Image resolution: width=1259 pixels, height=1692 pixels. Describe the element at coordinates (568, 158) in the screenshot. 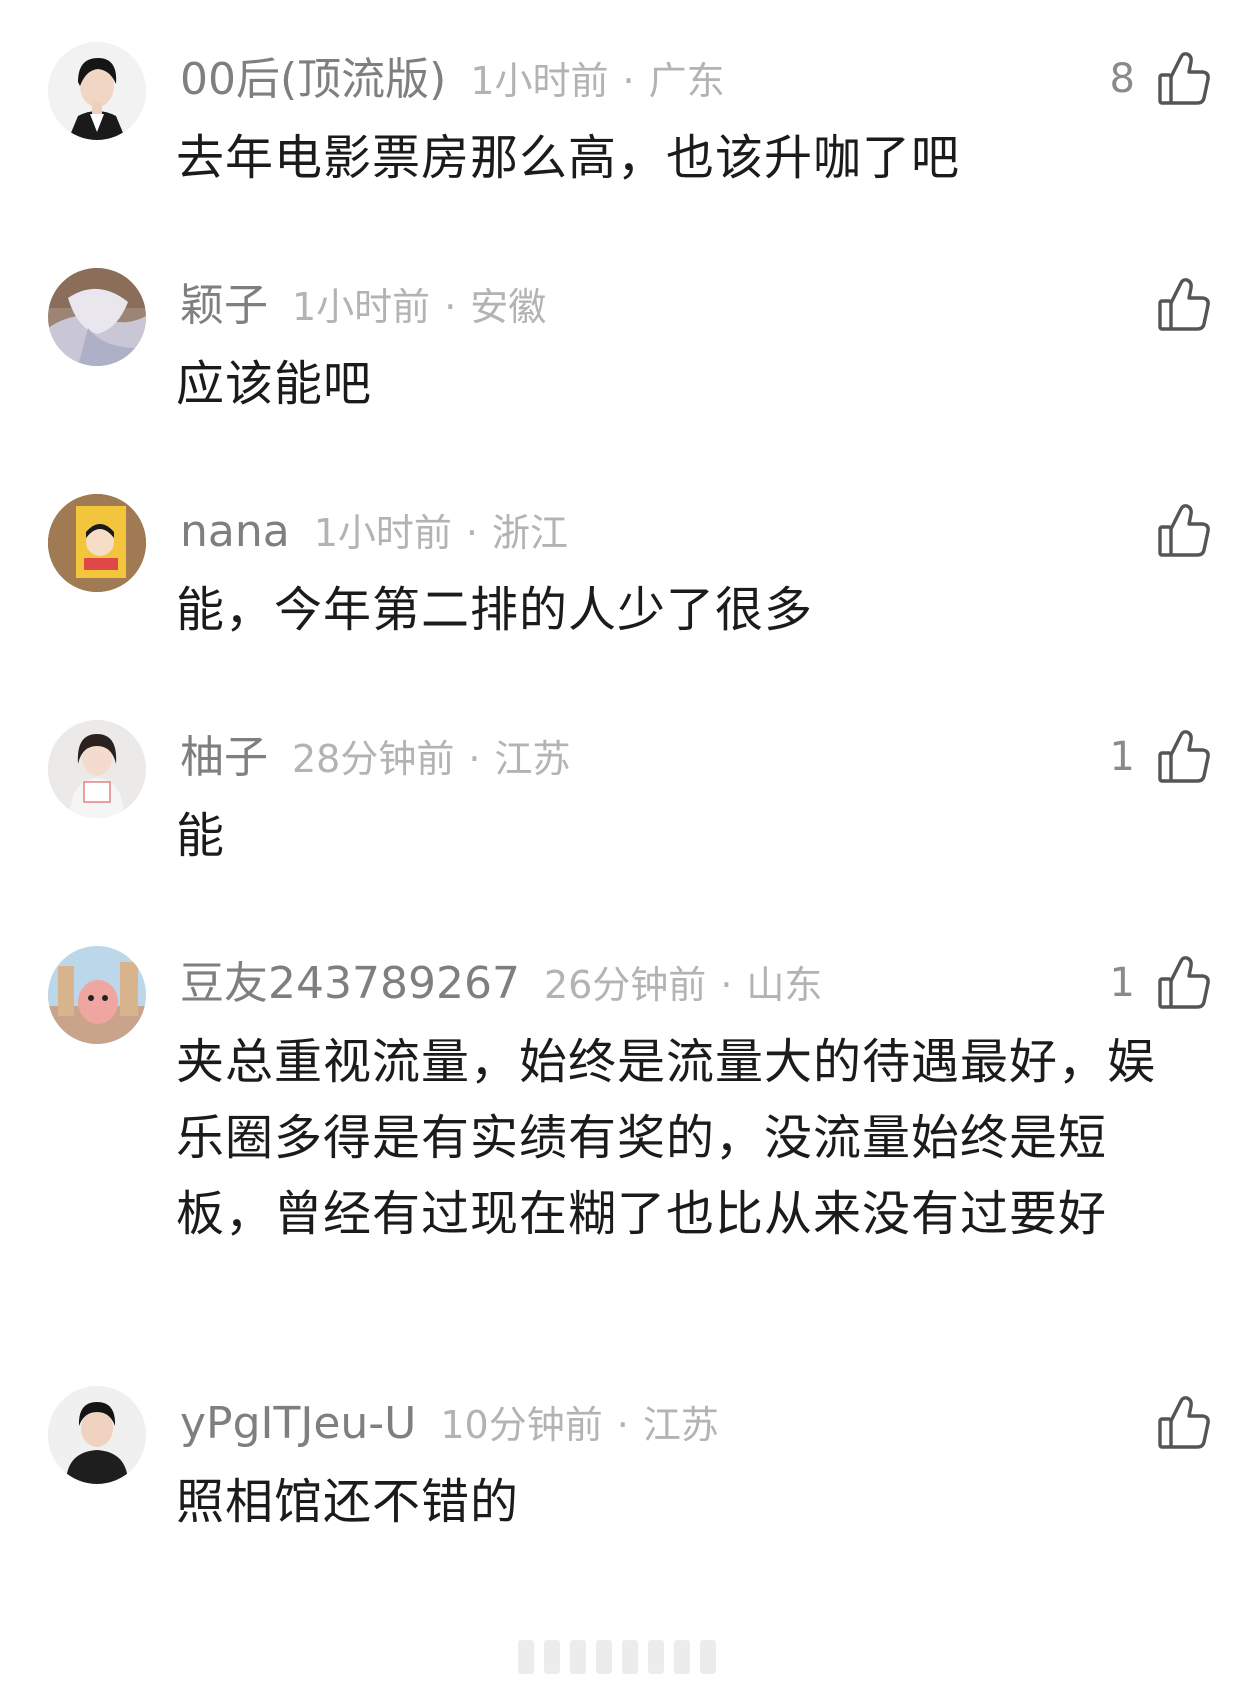

I see `comment-text: 去年电影票房那么高，也该升咖了吧` at that location.